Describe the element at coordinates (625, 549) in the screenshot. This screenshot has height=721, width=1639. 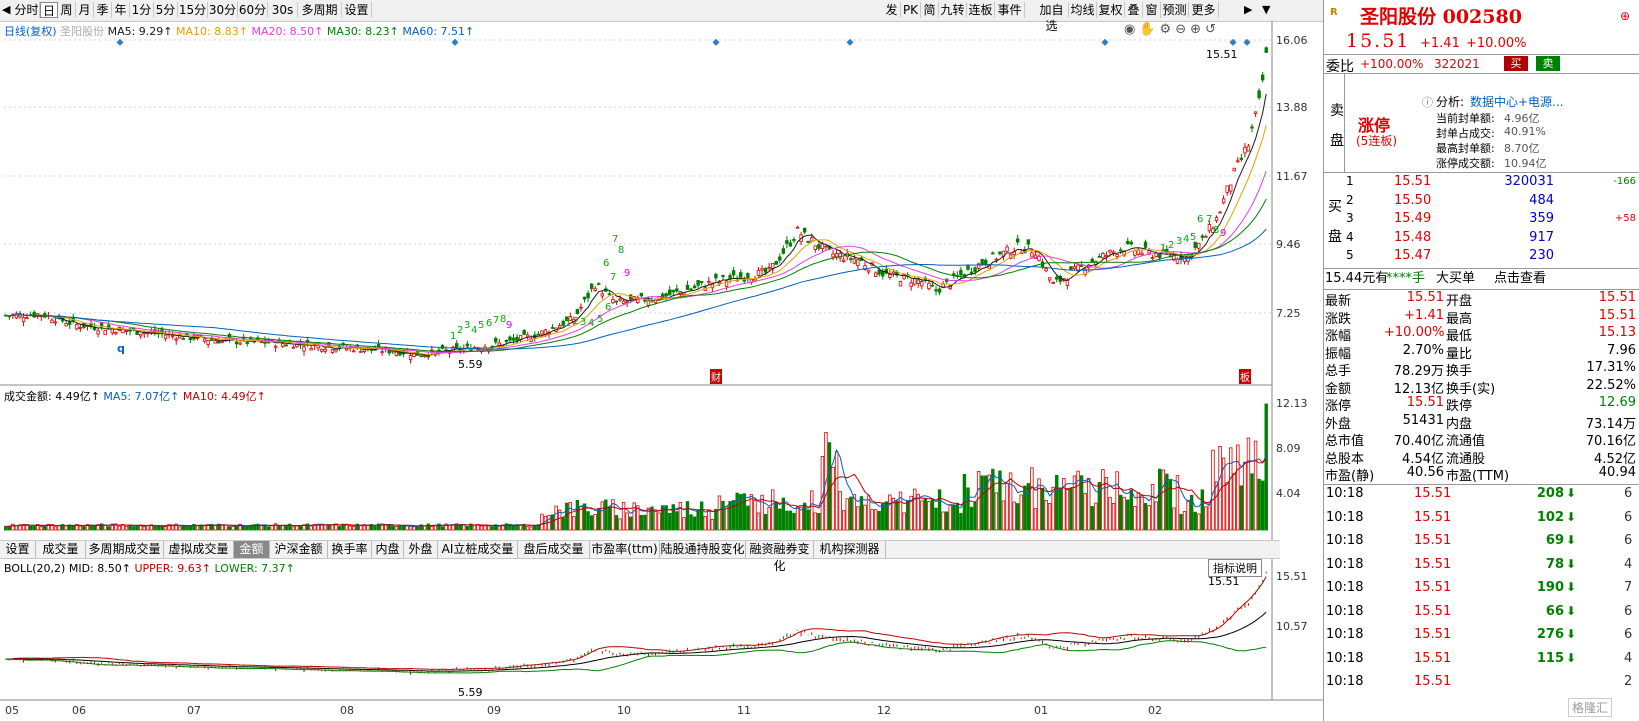
I see `indicator-tab-11: 市盈率(ttm)` at that location.